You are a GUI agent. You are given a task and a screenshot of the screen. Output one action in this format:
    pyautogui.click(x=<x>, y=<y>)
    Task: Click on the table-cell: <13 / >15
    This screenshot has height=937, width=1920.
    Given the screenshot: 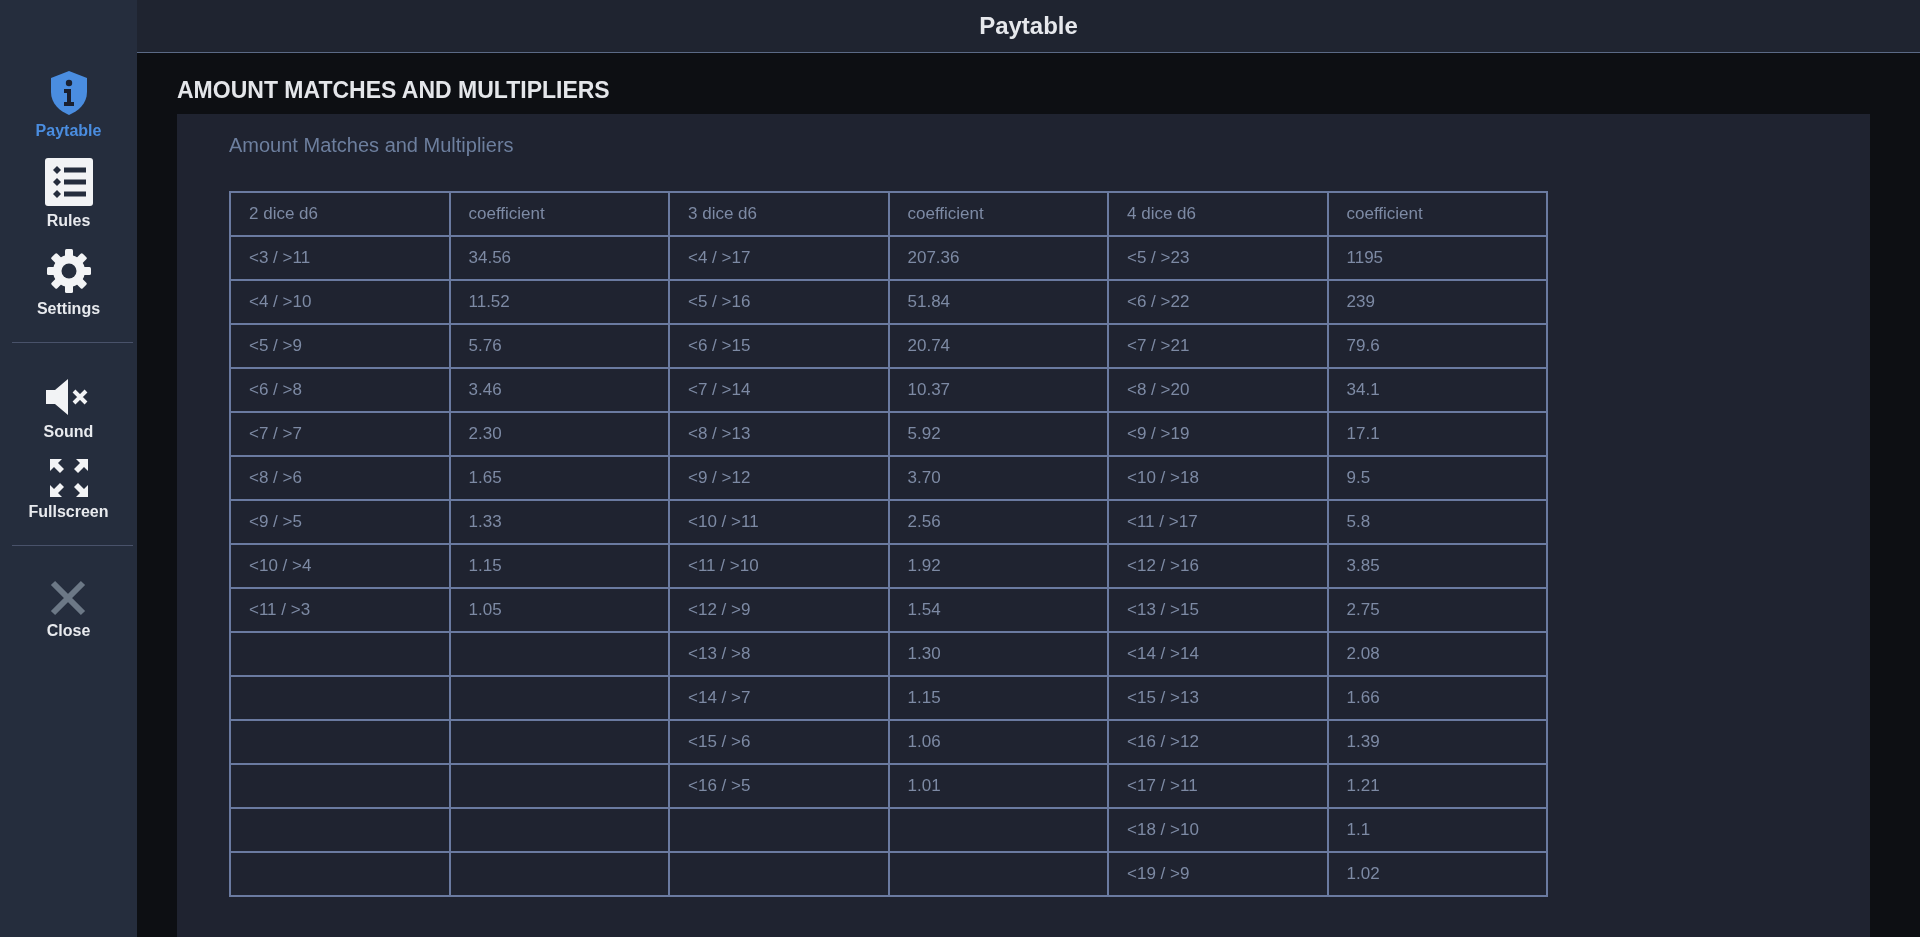 What is the action you would take?
    pyautogui.click(x=1218, y=610)
    